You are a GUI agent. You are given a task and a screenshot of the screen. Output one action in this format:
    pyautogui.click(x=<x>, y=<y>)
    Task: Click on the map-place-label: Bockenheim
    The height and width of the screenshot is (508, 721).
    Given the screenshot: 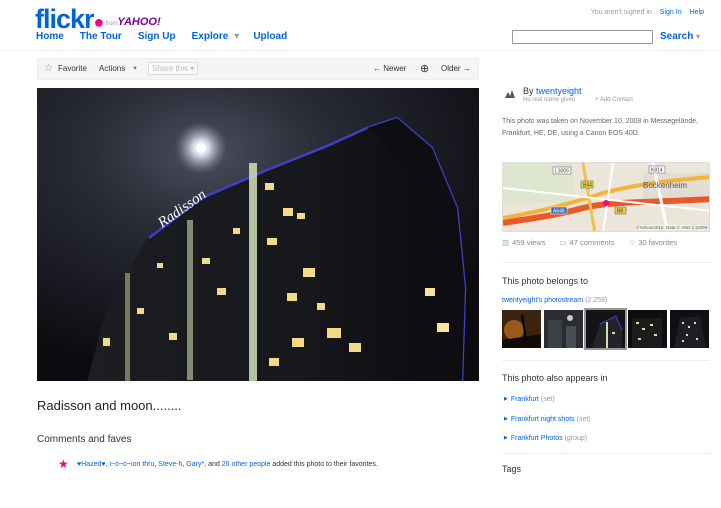 What is the action you would take?
    pyautogui.click(x=665, y=185)
    